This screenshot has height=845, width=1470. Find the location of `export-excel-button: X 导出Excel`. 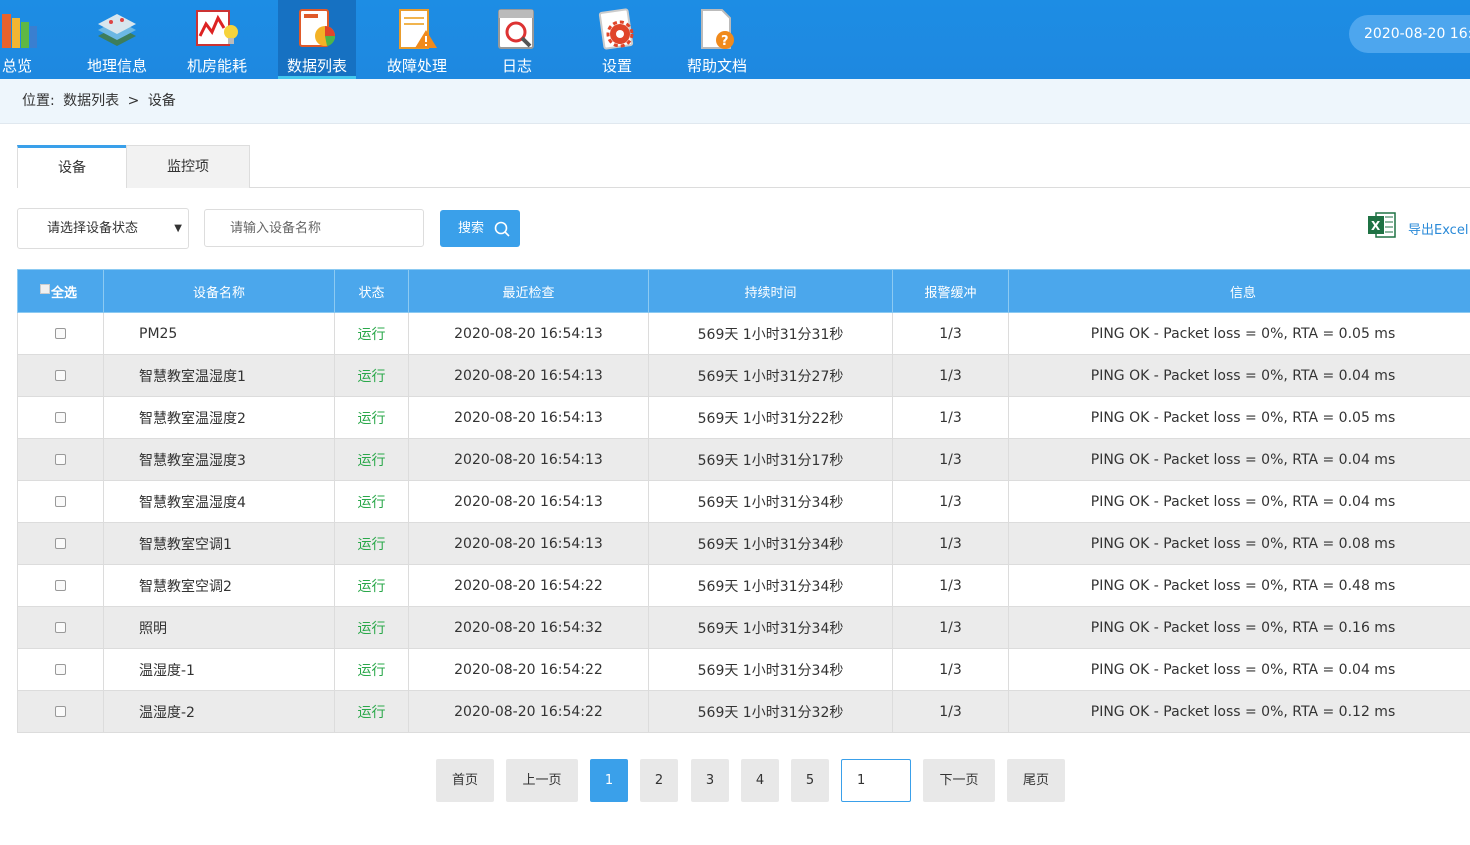

export-excel-button: X 导出Excel is located at coordinates (1418, 226).